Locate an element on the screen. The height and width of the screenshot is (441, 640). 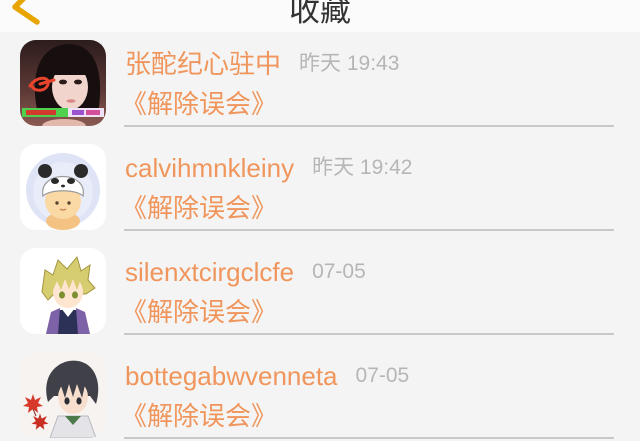
dark-haired-anime-boy-avatar is located at coordinates (63, 395).